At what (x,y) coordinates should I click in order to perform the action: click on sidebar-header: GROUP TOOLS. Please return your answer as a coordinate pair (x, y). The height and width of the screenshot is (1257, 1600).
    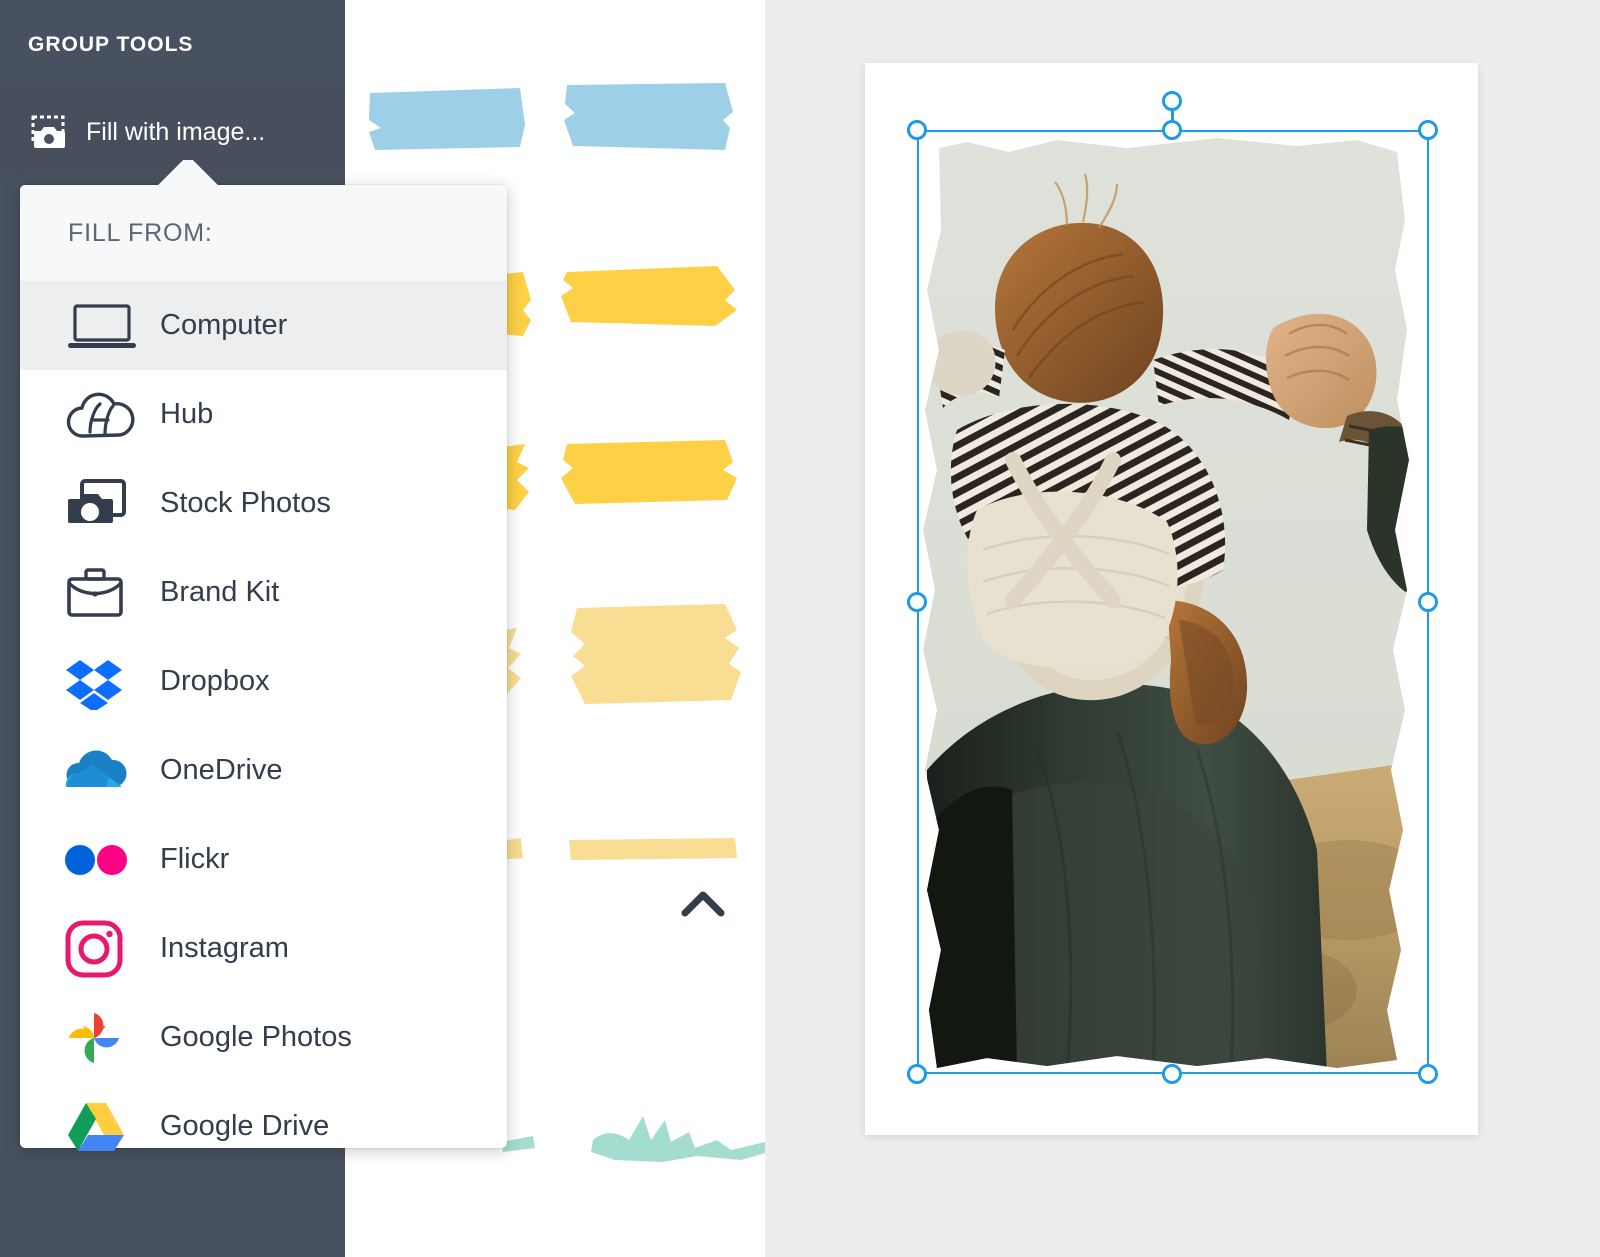
    Looking at the image, I should click on (172, 44).